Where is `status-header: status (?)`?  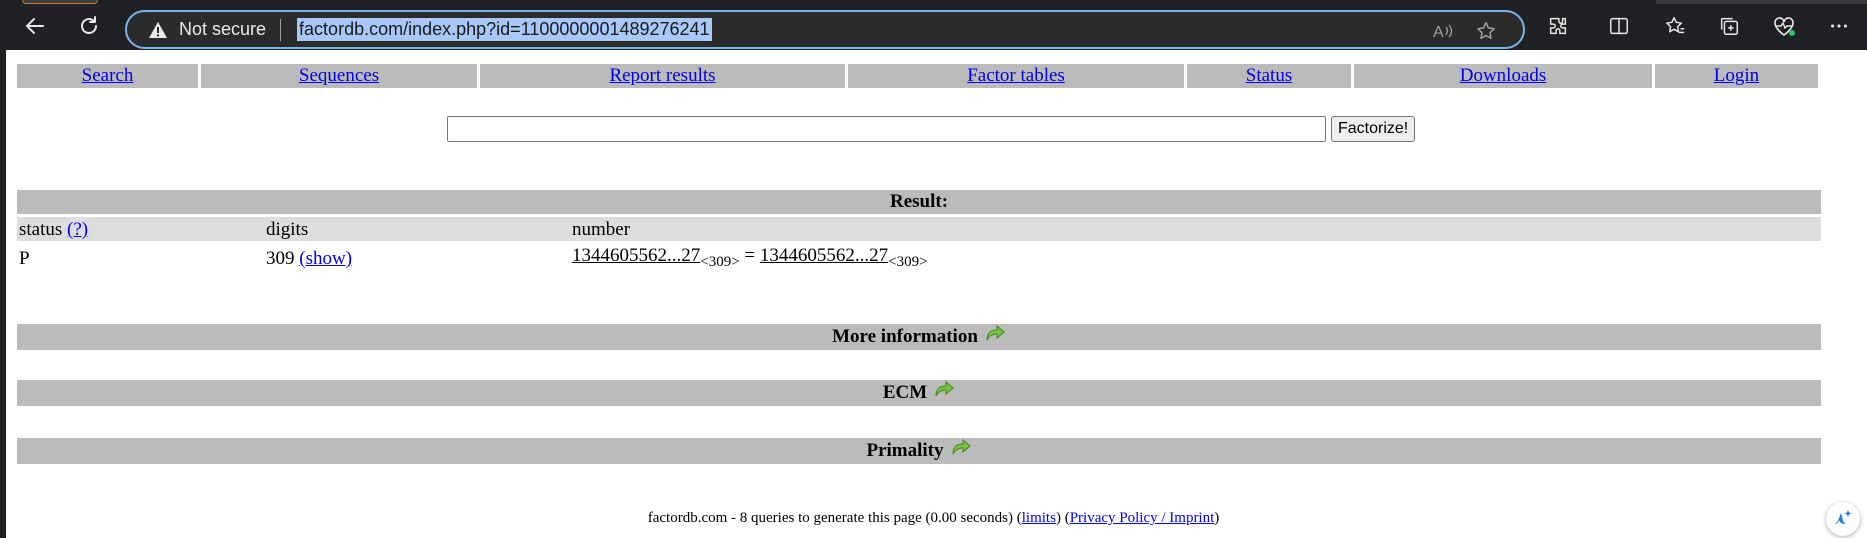 status-header: status (?) is located at coordinates (53, 230).